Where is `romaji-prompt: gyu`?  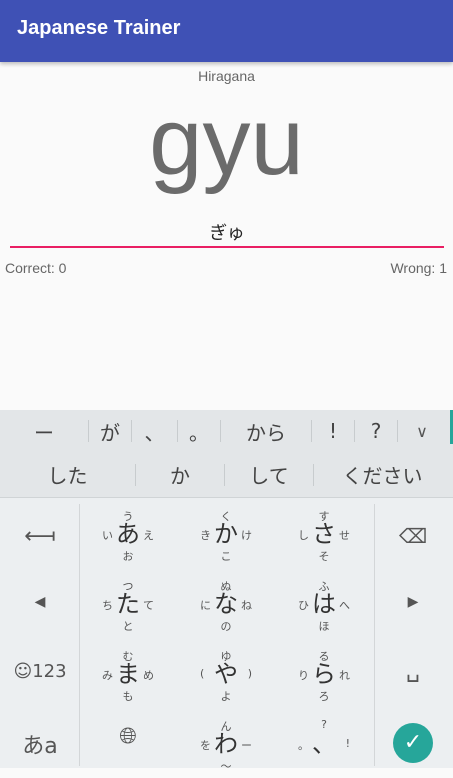 romaji-prompt: gyu is located at coordinates (226, 141).